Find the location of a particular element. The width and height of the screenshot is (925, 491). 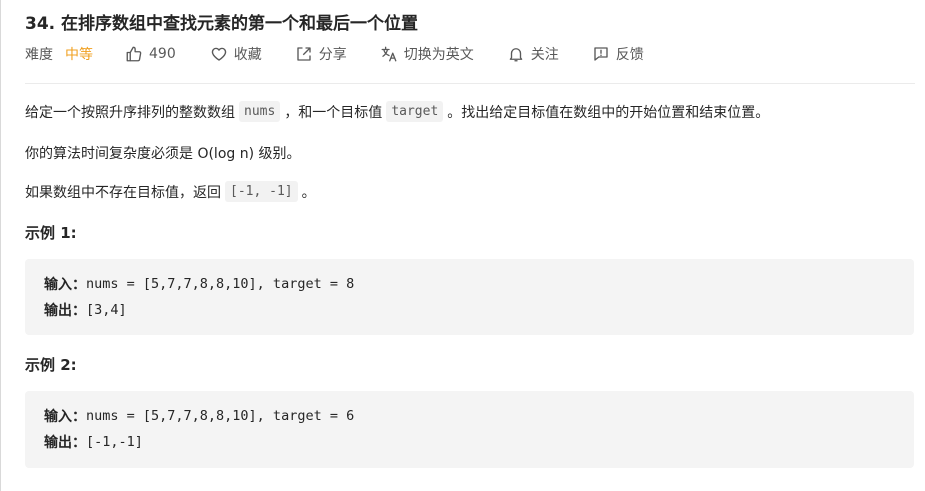

difficulty-label: 难度 is located at coordinates (39, 55).